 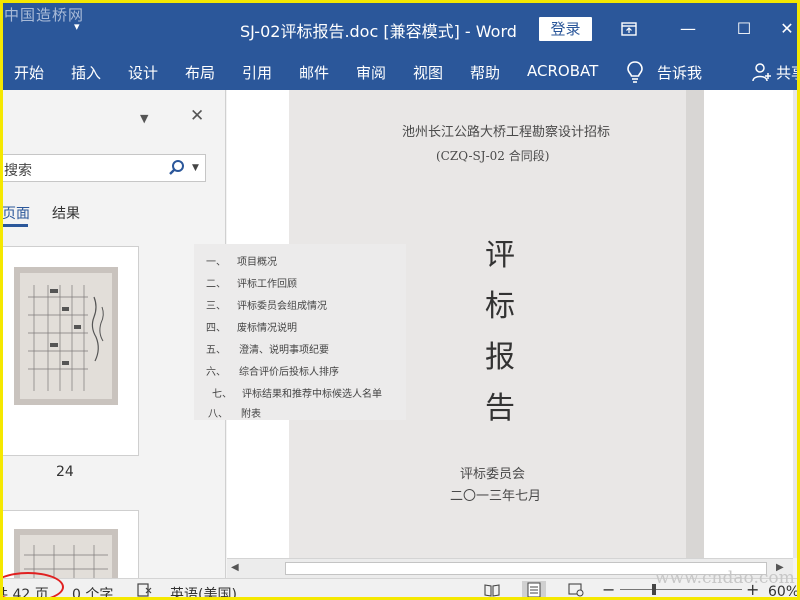 What do you see at coordinates (679, 72) in the screenshot?
I see `tell-me-box: 告诉我` at bounding box center [679, 72].